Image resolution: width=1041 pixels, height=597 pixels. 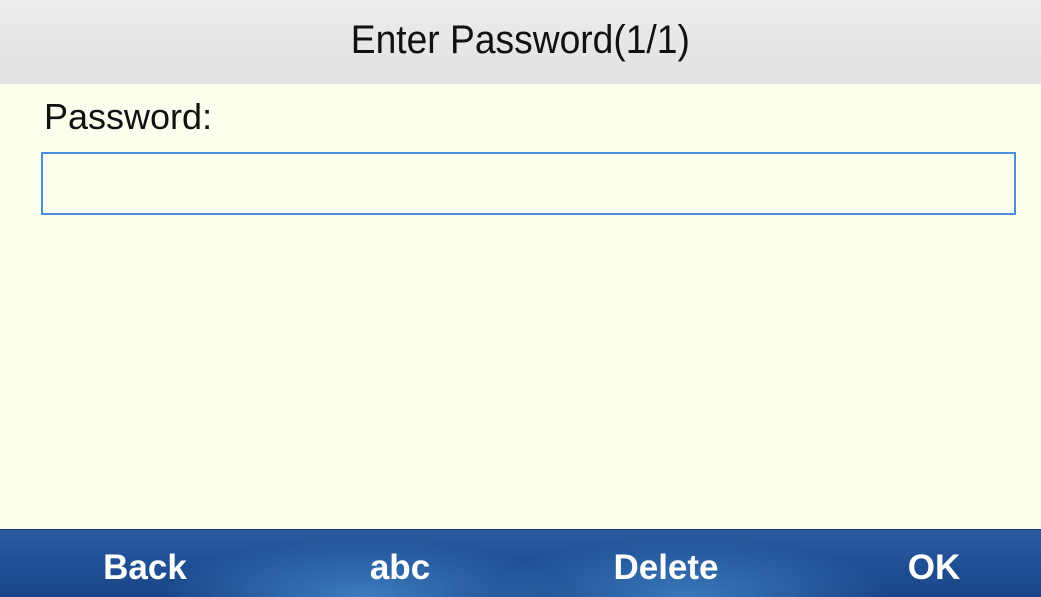 What do you see at coordinates (145, 567) in the screenshot?
I see `back-softkey-label: Back` at bounding box center [145, 567].